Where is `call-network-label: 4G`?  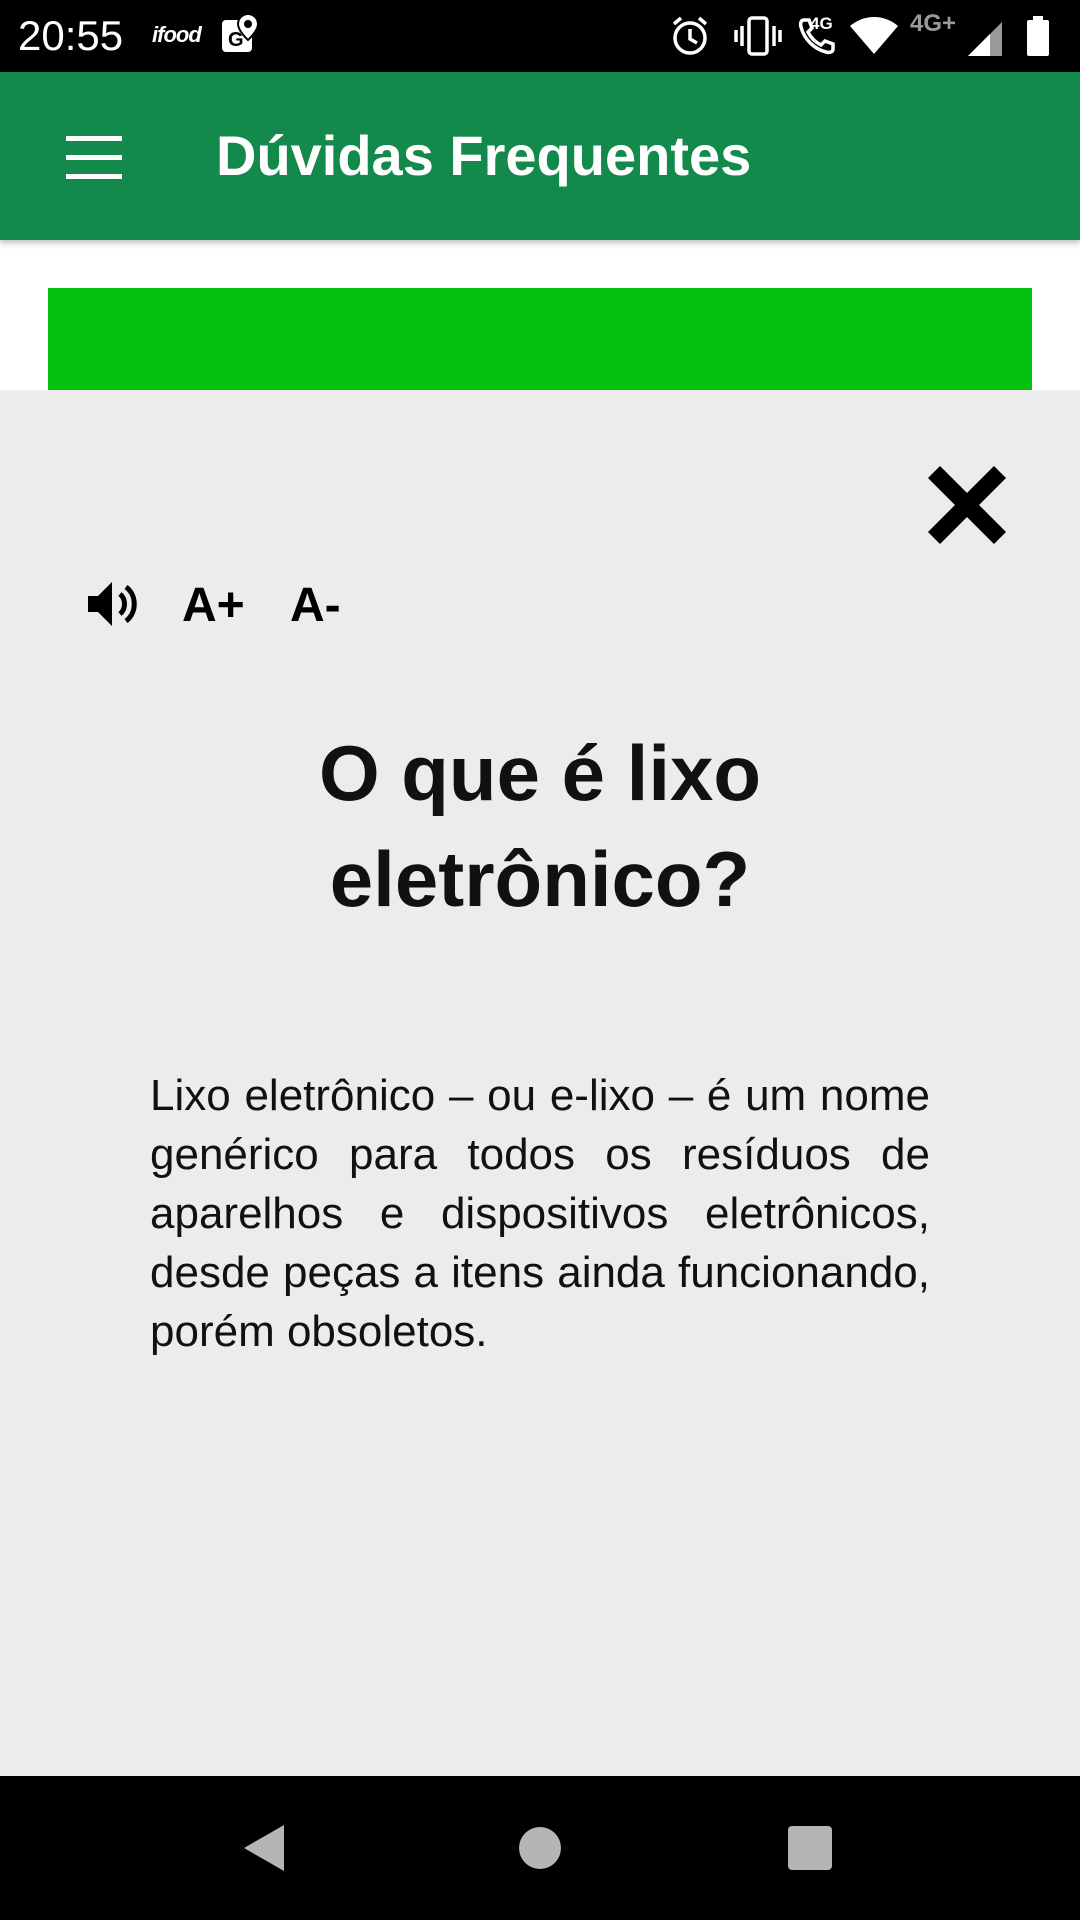
call-network-label: 4G is located at coordinates (821, 23).